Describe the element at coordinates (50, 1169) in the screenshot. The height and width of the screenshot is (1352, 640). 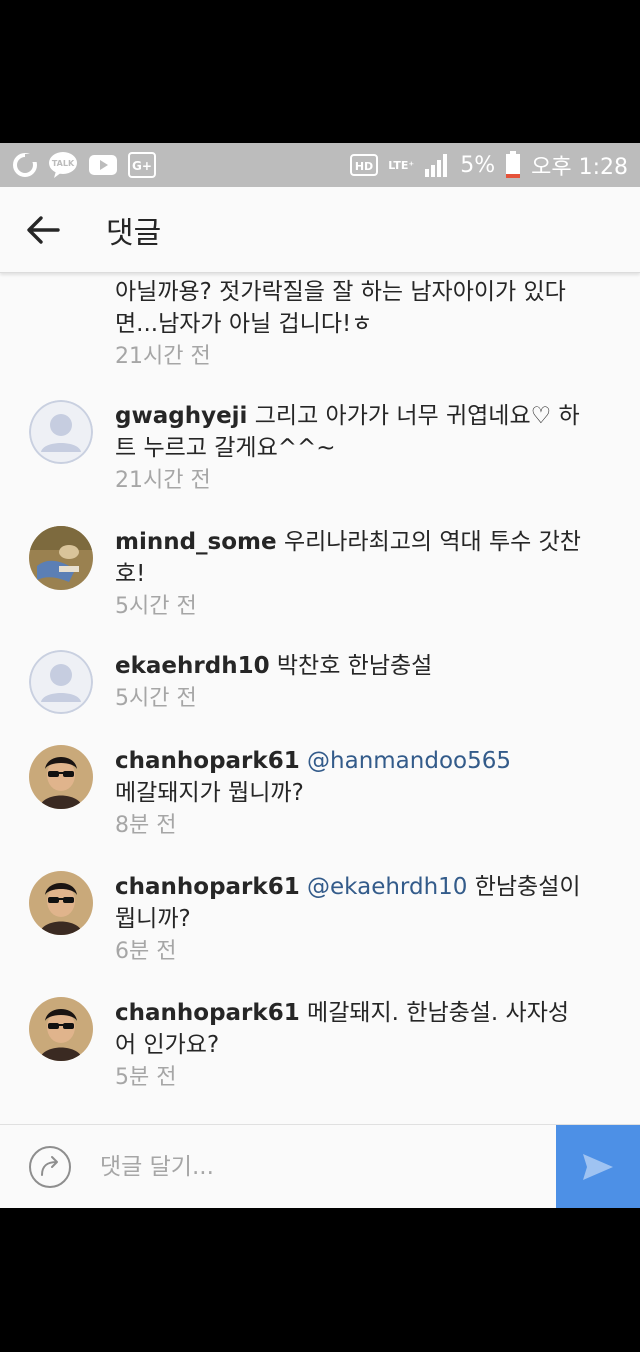
I see `reply-icon` at that location.